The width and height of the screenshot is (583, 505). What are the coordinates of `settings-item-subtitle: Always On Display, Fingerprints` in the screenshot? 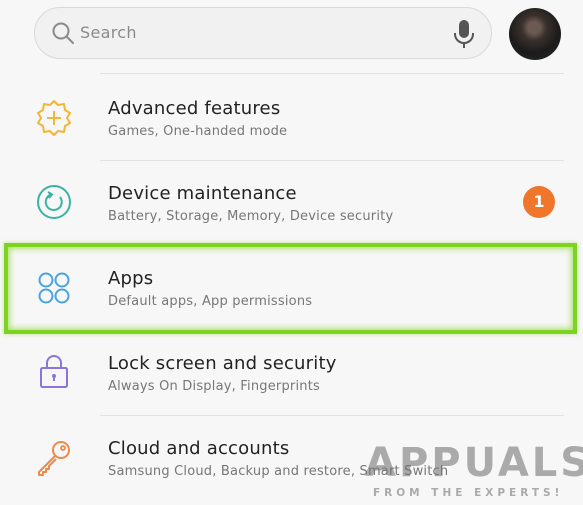 It's located at (214, 386).